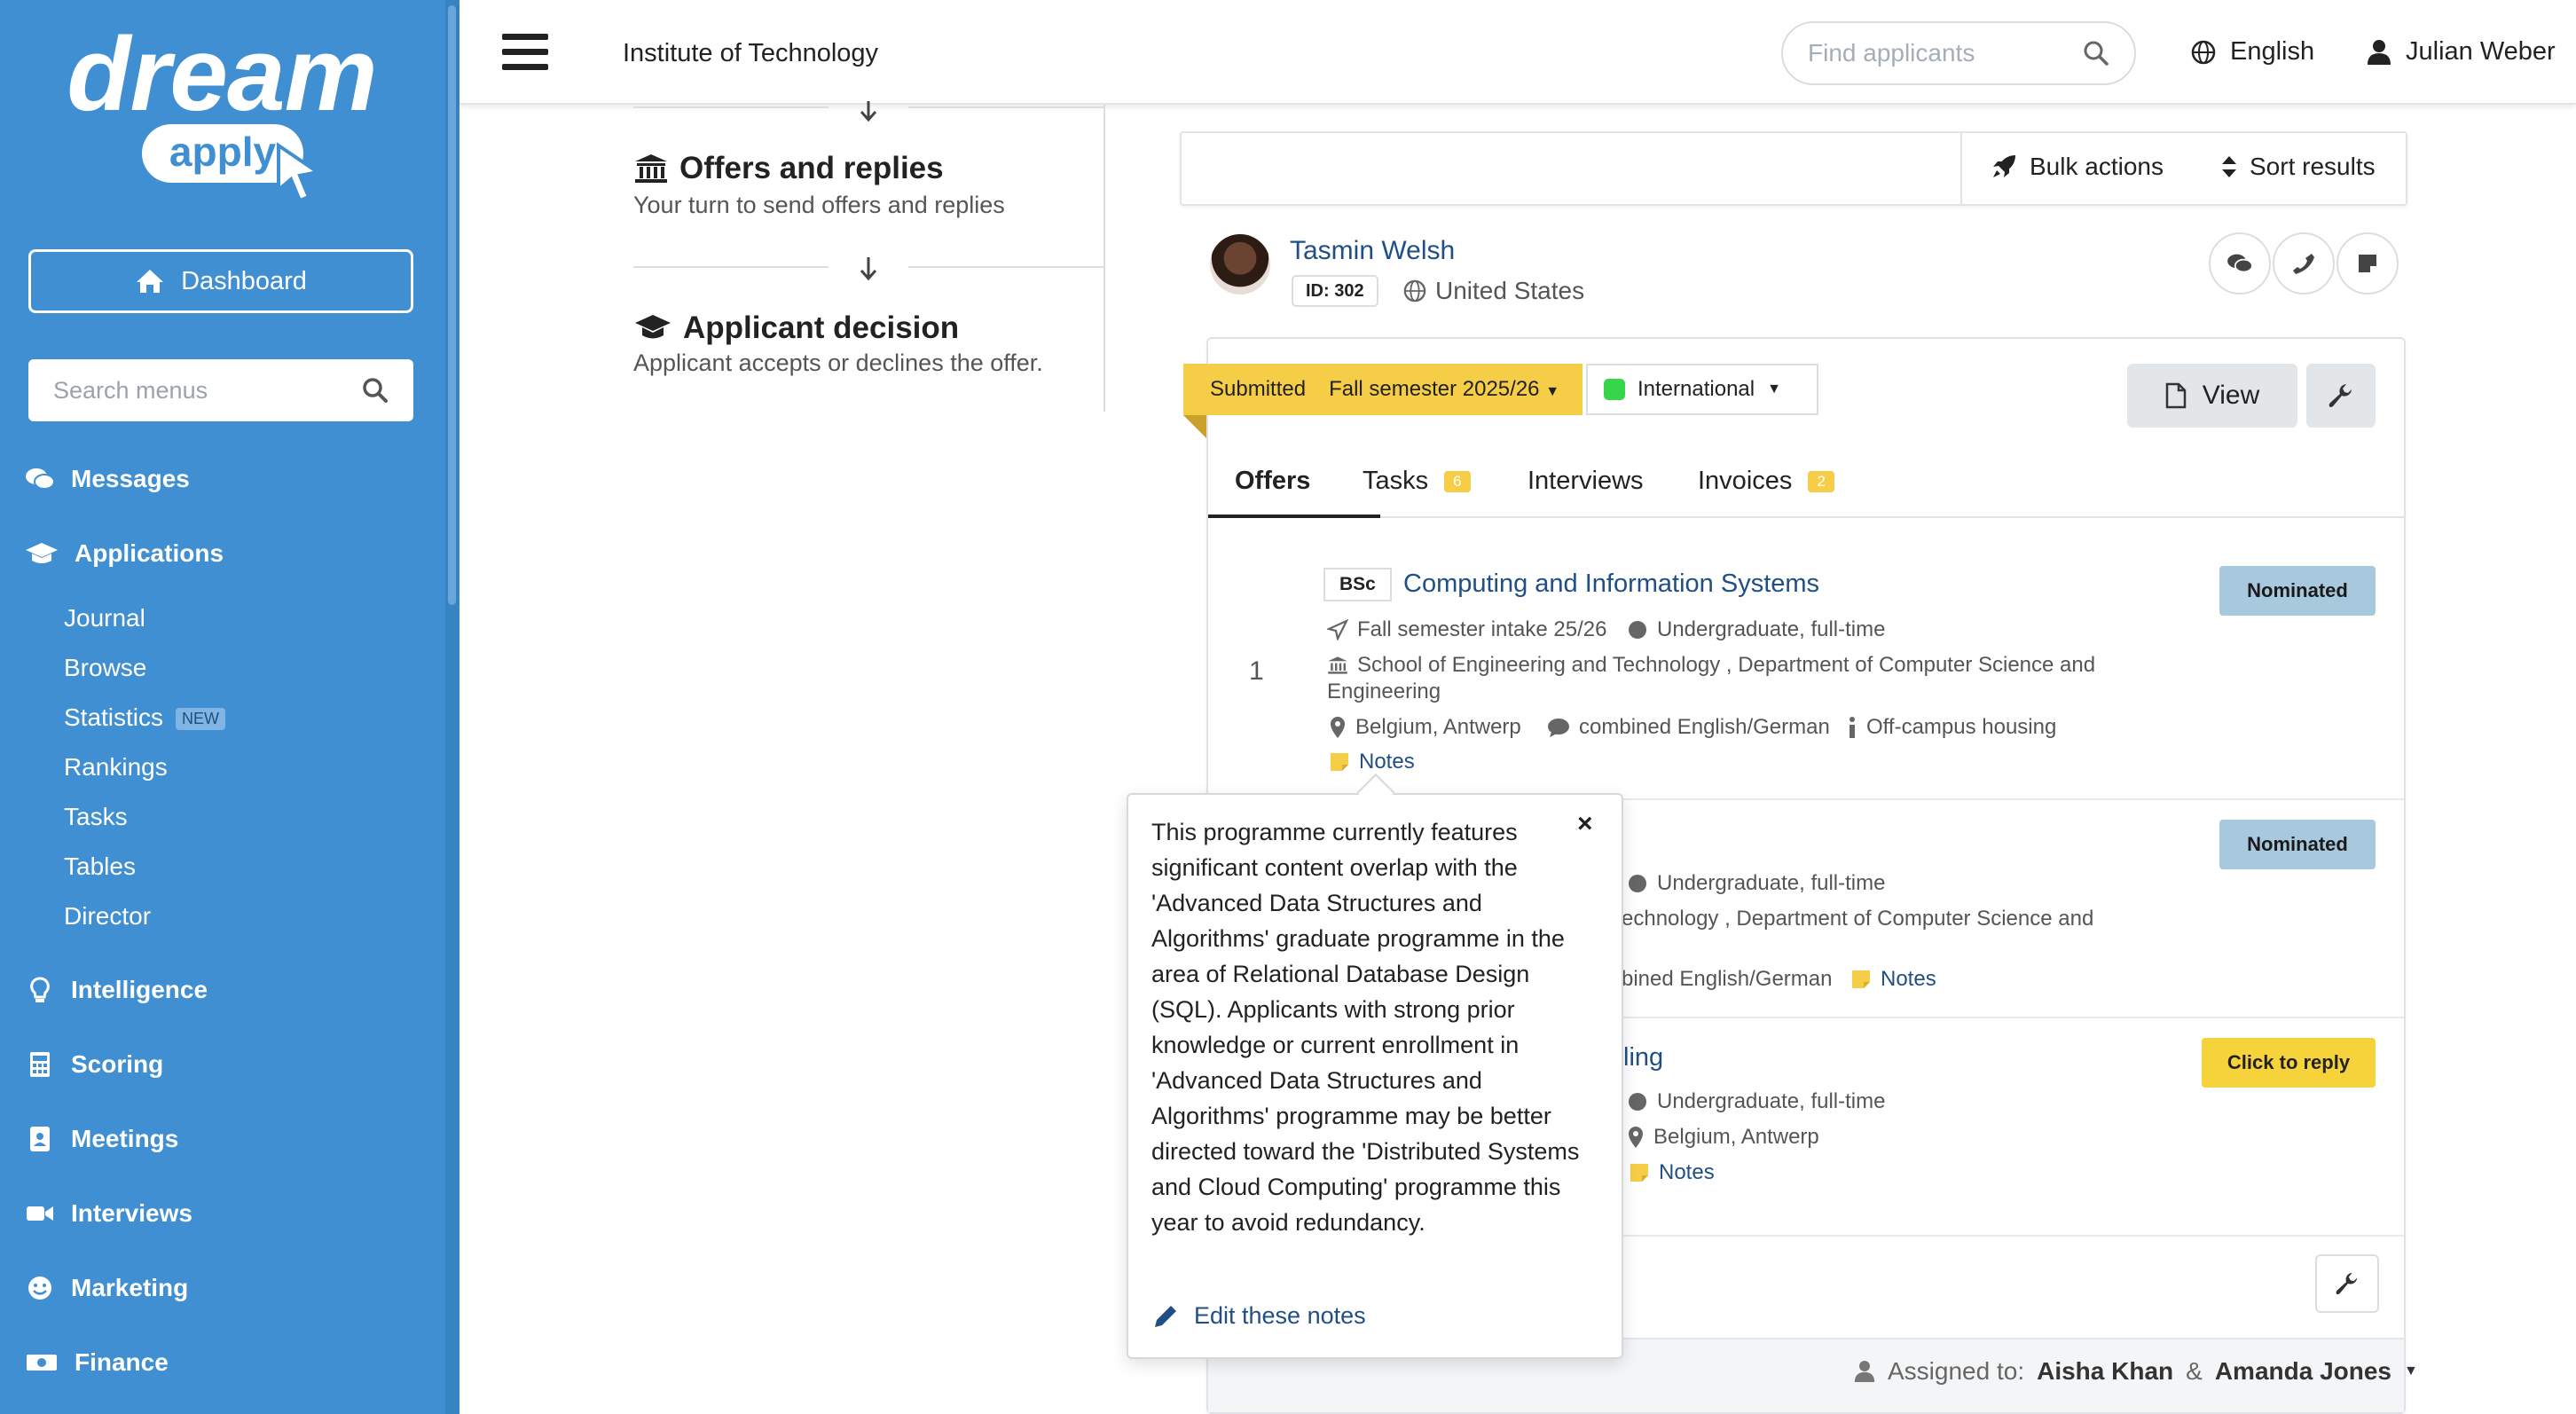  Describe the element at coordinates (788, 168) in the screenshot. I see `workflow-step-offers: Offers and replies` at that location.